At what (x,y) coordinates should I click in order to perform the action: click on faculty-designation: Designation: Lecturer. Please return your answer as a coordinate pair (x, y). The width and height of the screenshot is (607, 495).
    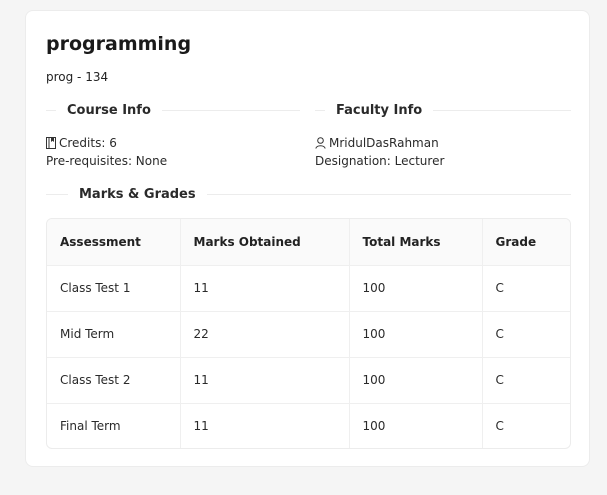
    Looking at the image, I should click on (380, 161).